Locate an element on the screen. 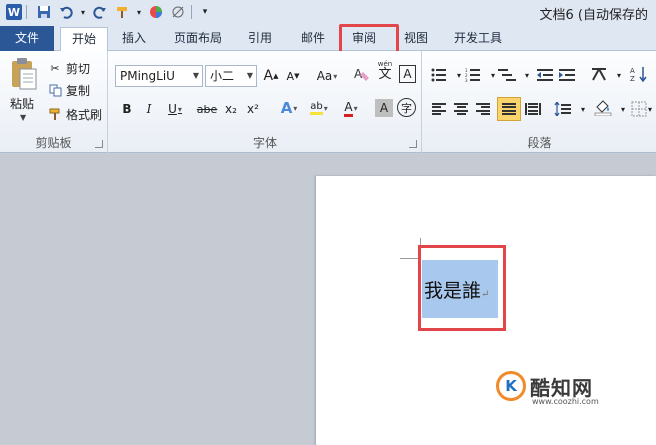  change-case-button: Aa is located at coordinates (327, 76).